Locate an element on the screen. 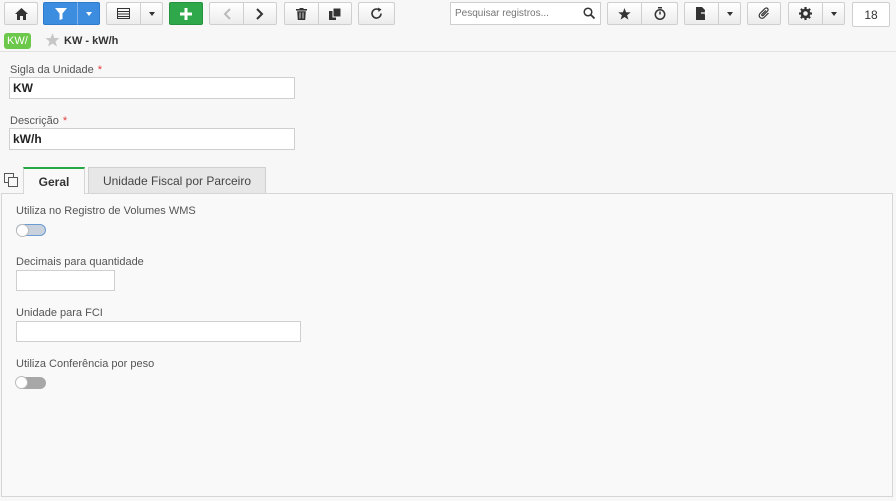 The width and height of the screenshot is (896, 501). previous-button is located at coordinates (226, 13).